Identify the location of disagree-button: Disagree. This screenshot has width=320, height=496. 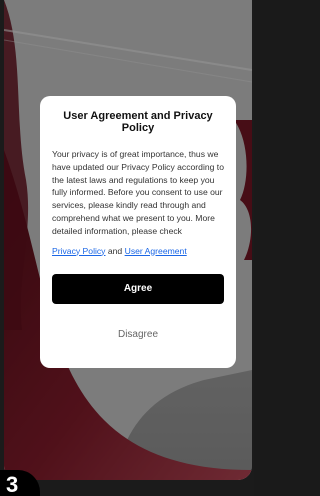
(138, 334).